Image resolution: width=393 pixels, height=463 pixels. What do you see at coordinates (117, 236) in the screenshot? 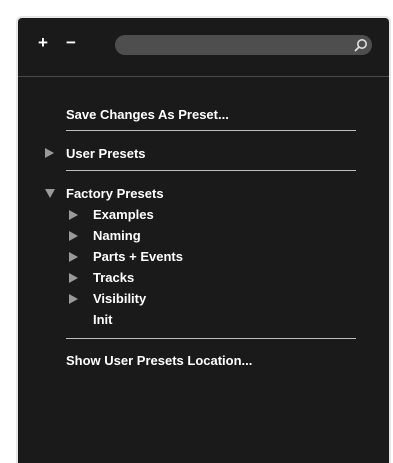
I see `factory-item-naming: Naming` at bounding box center [117, 236].